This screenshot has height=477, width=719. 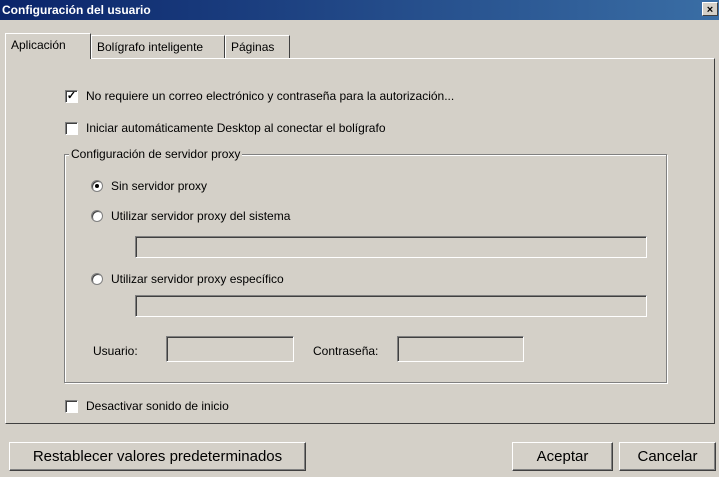 I want to click on window-title: Configuración del usuario, so click(x=76, y=10).